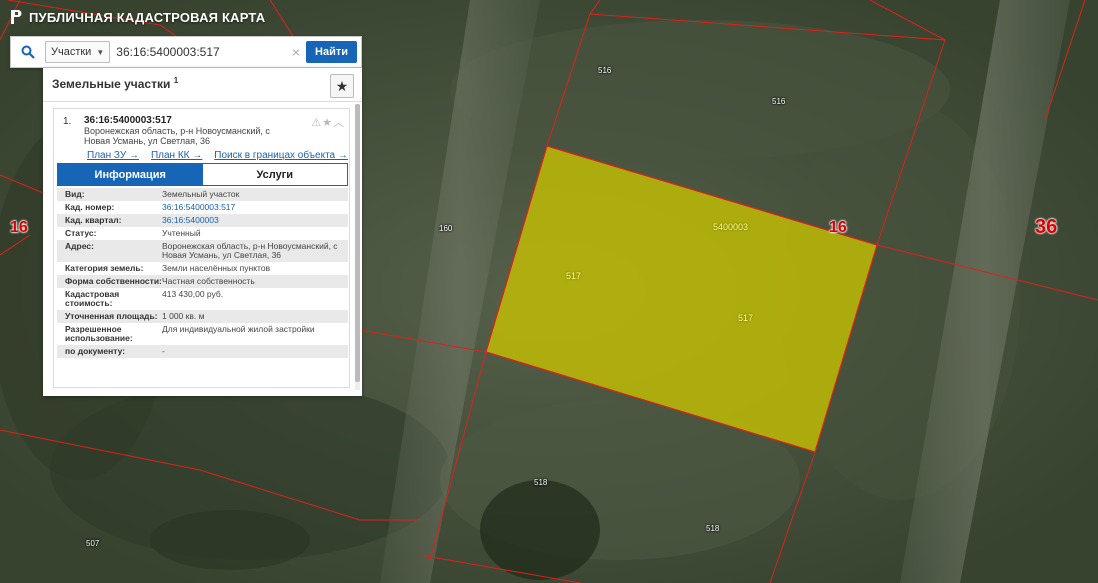  What do you see at coordinates (201, 52) in the screenshot?
I see `search-input` at bounding box center [201, 52].